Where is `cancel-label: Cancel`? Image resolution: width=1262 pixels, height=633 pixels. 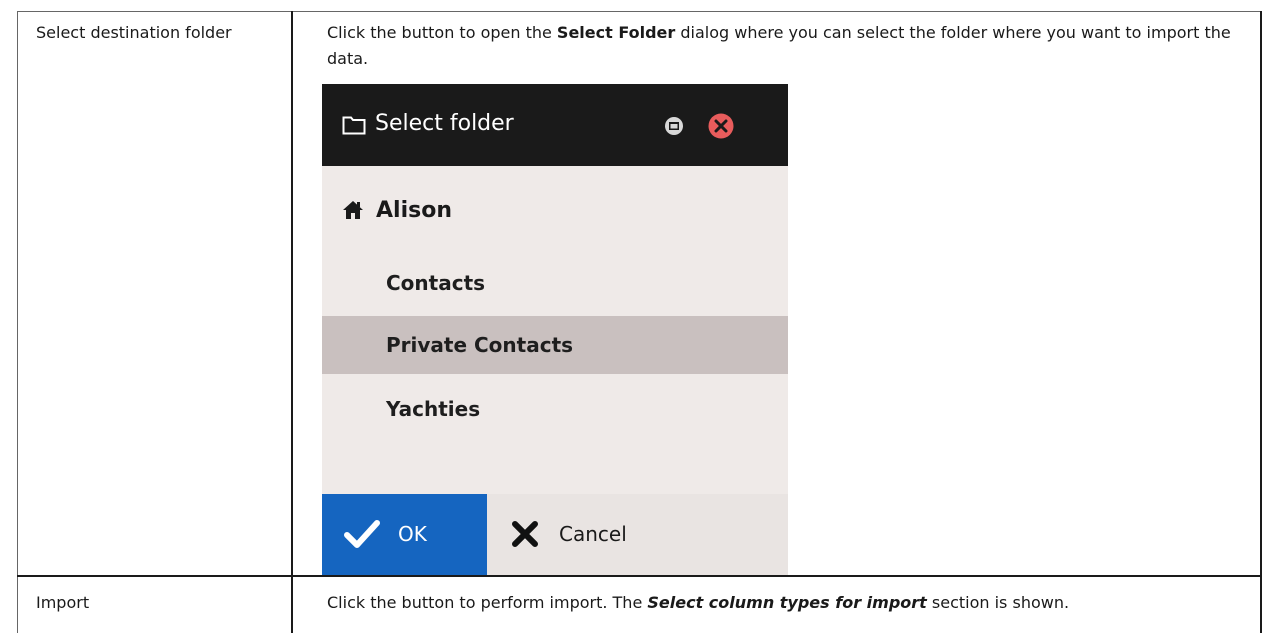
cancel-label: Cancel is located at coordinates (593, 534).